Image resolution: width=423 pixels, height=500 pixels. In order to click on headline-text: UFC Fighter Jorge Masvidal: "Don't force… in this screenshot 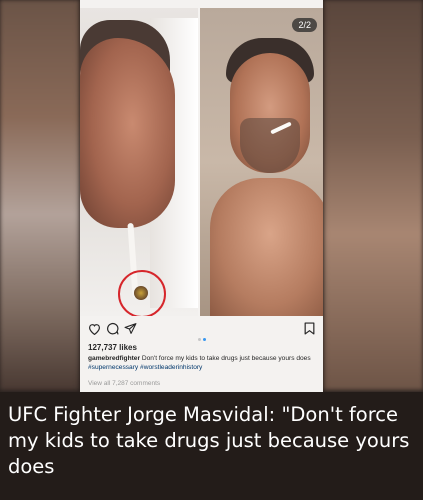, I will do `click(209, 440)`.